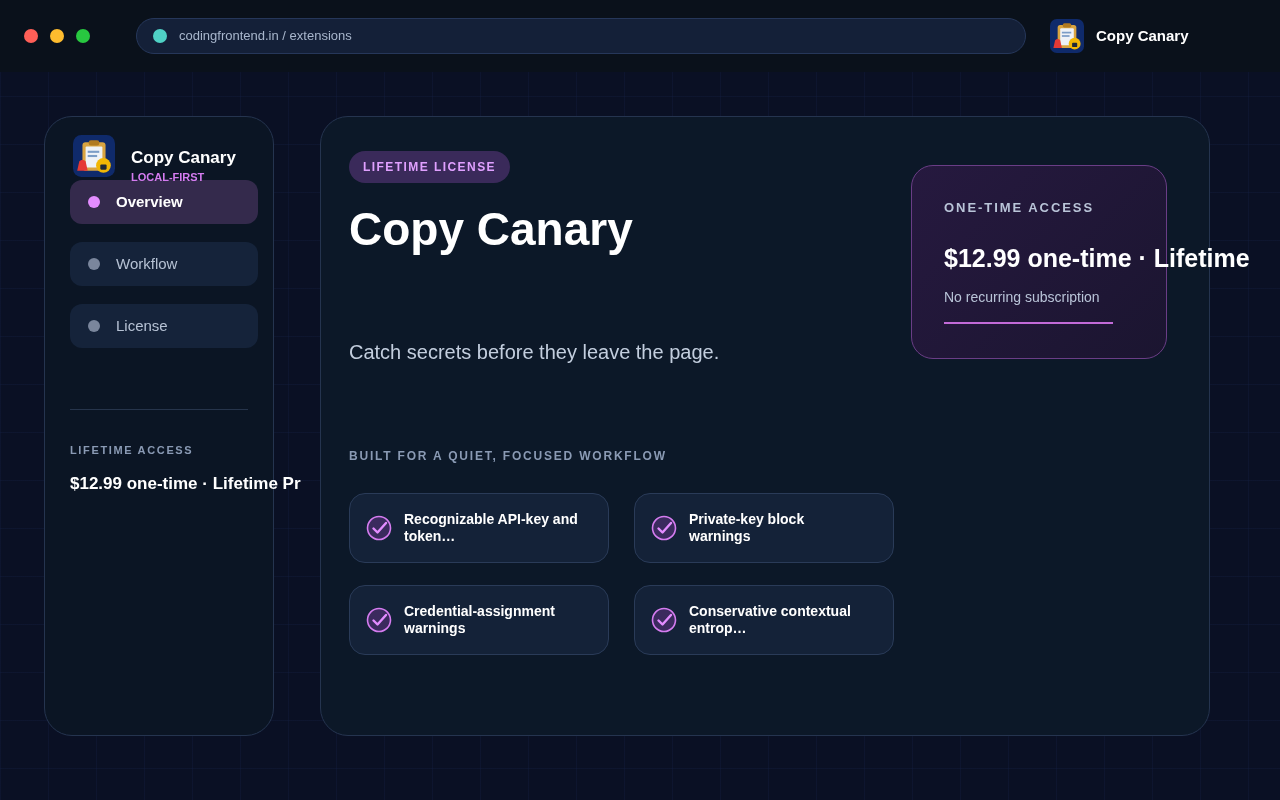  Describe the element at coordinates (185, 483) in the screenshot. I see `sidebar-price: $12.99 one-time · Lifetime Pr` at that location.